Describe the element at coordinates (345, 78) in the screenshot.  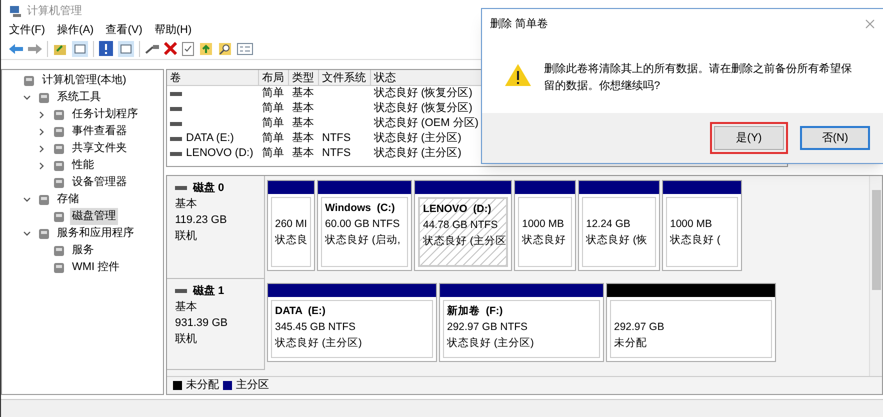
I see `column-header: 文件系统` at that location.